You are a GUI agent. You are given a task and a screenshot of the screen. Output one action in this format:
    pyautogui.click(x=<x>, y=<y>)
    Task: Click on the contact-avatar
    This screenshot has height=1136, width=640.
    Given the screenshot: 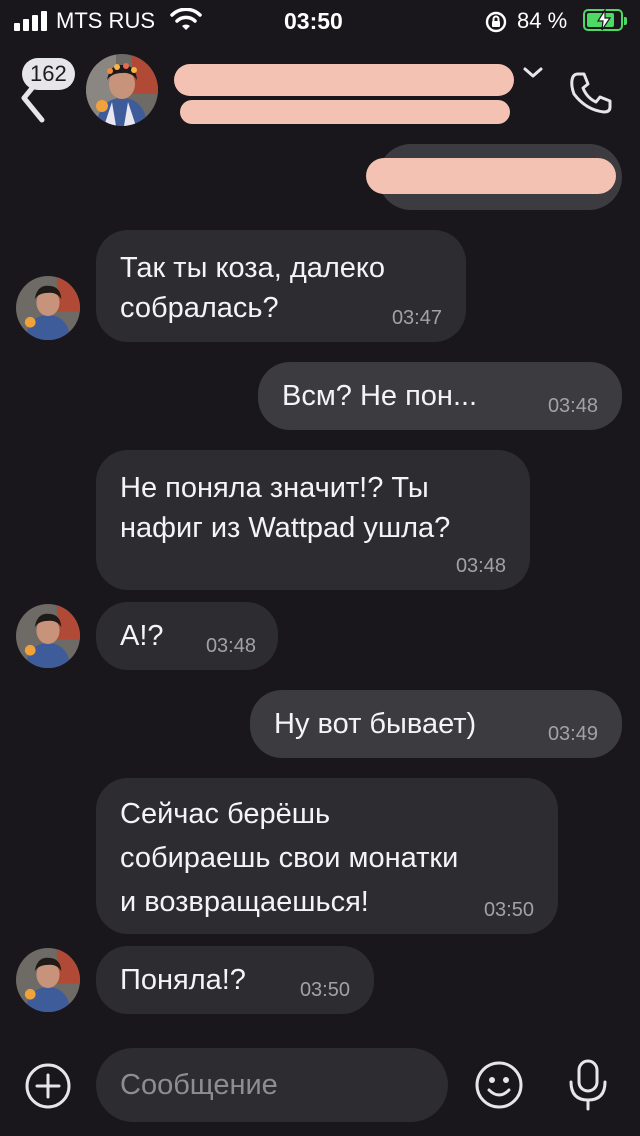 What is the action you would take?
    pyautogui.click(x=122, y=90)
    